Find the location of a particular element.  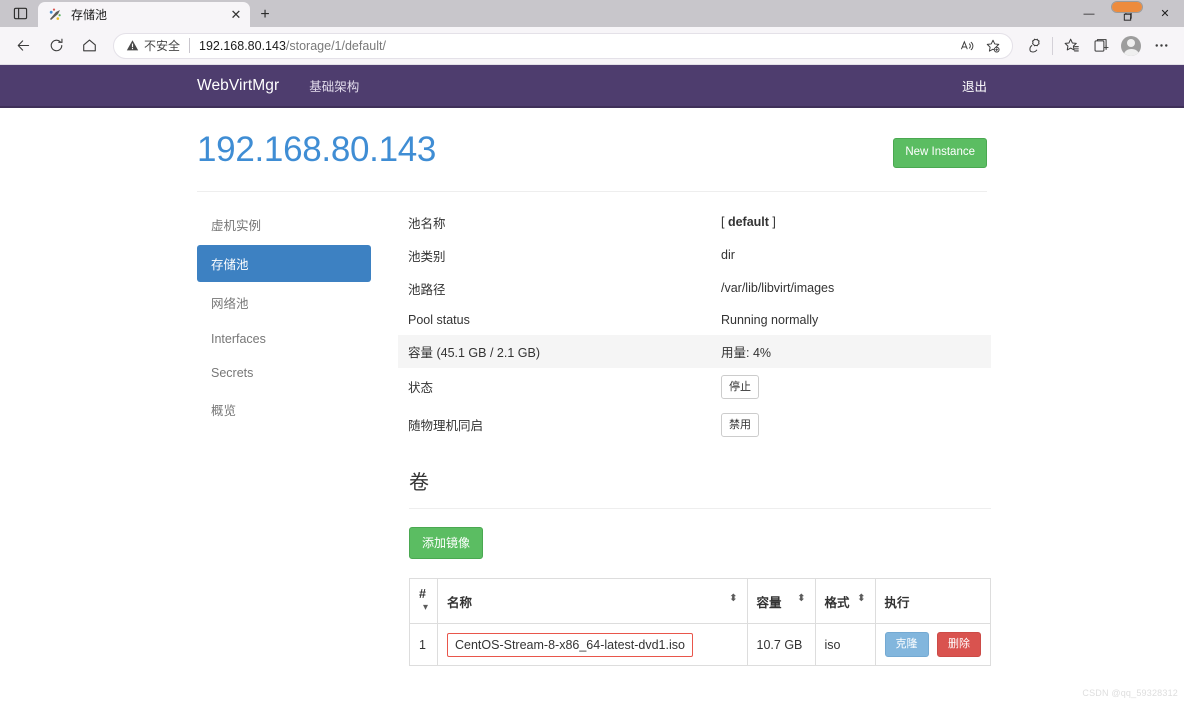

settings-more-icon is located at coordinates (1161, 46).